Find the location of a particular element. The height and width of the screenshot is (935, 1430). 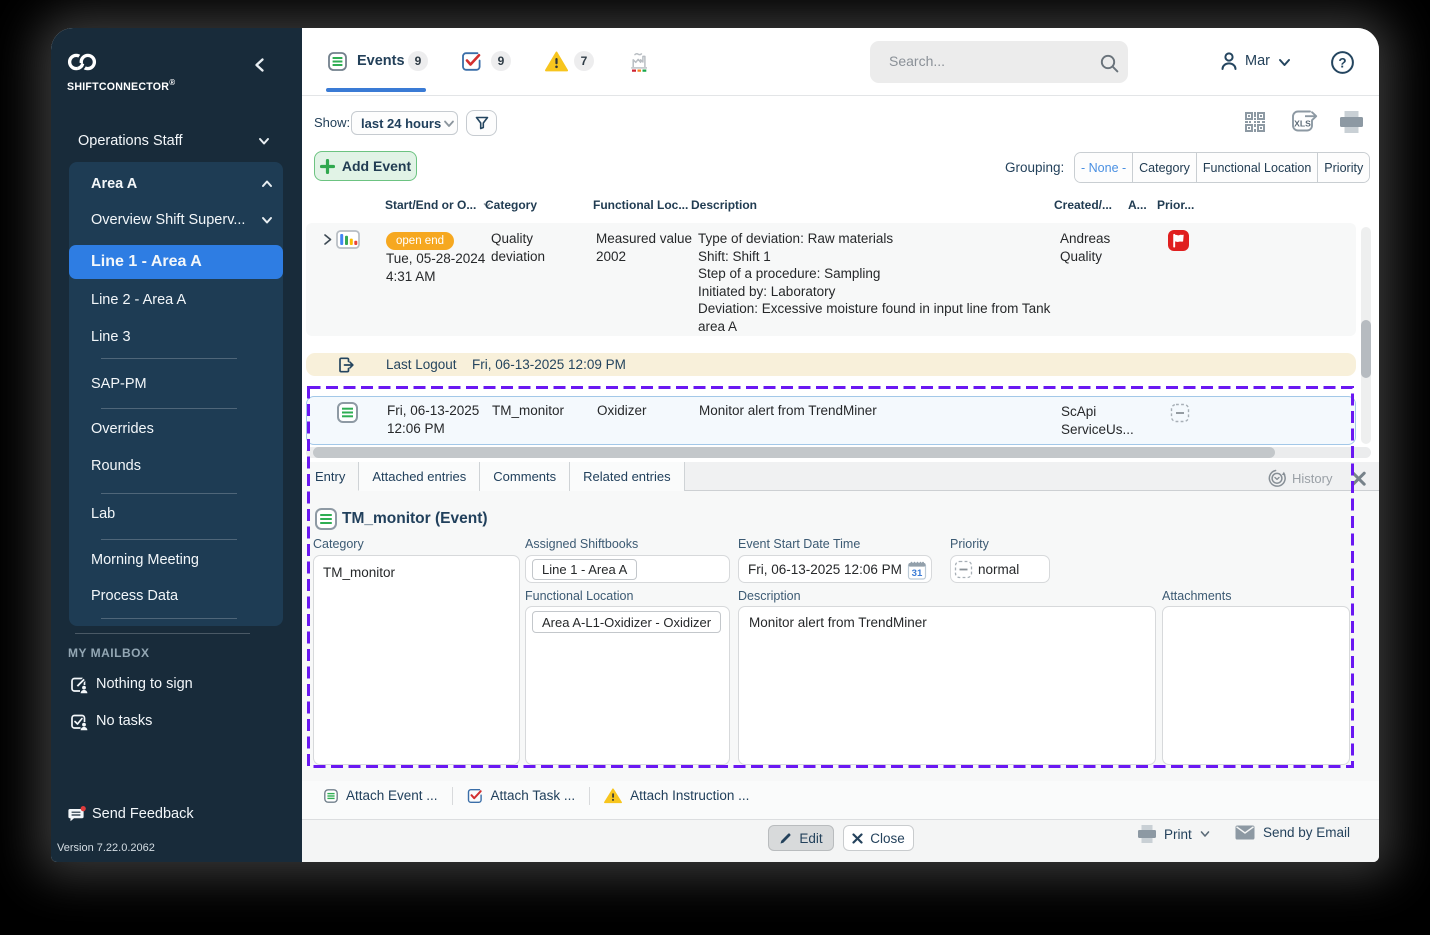

sidebar-item-rounds: Rounds is located at coordinates (176, 466).